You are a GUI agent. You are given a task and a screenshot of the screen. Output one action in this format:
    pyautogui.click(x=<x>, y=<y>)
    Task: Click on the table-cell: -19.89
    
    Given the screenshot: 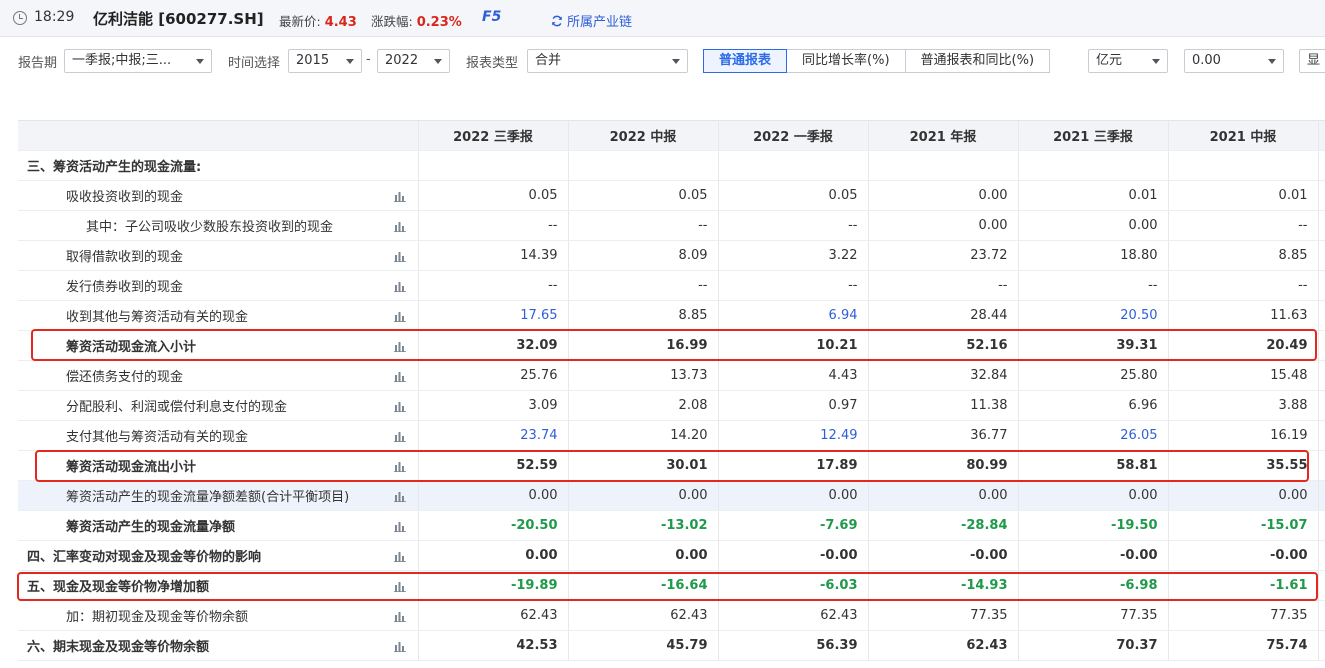 What is the action you would take?
    pyautogui.click(x=493, y=585)
    